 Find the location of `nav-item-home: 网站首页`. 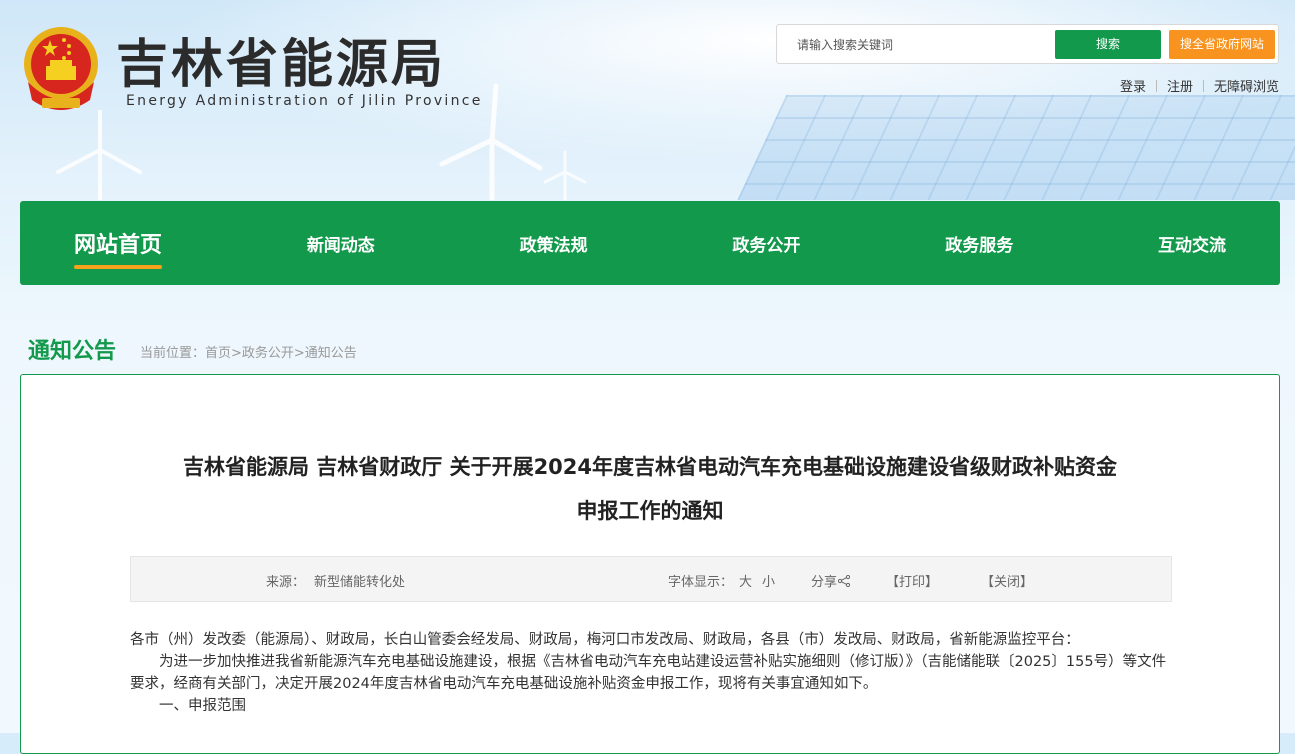

nav-item-home: 网站首页 is located at coordinates (118, 248).